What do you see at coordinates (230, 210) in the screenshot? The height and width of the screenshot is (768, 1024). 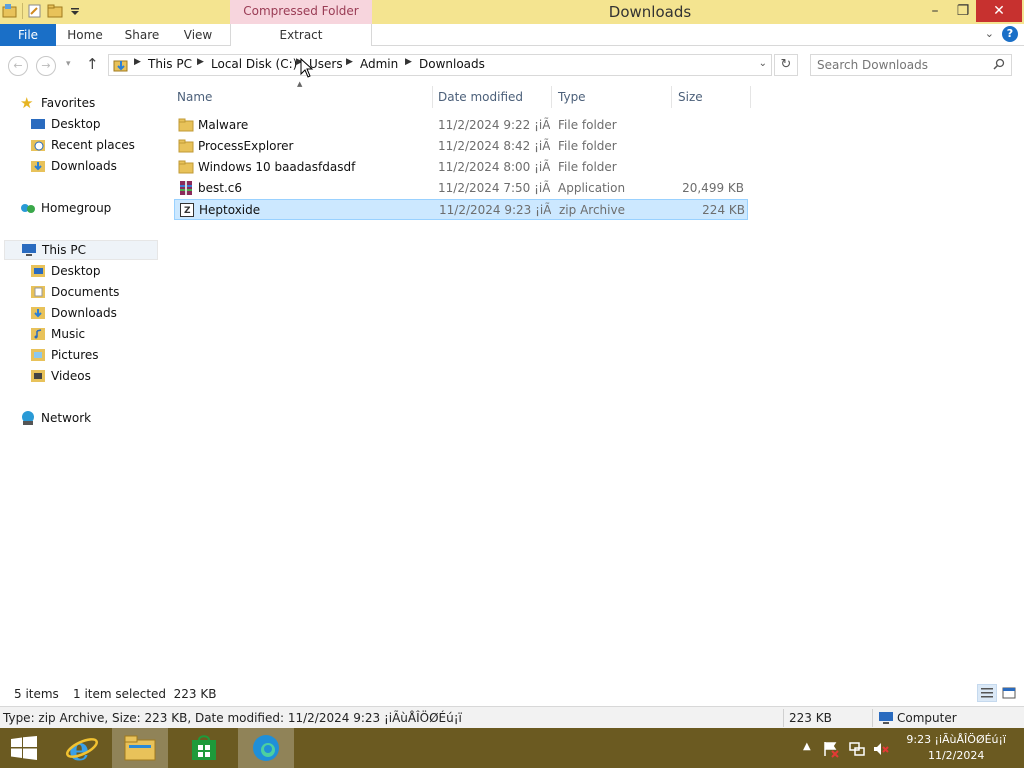 I see `file-name: Heptoxide` at bounding box center [230, 210].